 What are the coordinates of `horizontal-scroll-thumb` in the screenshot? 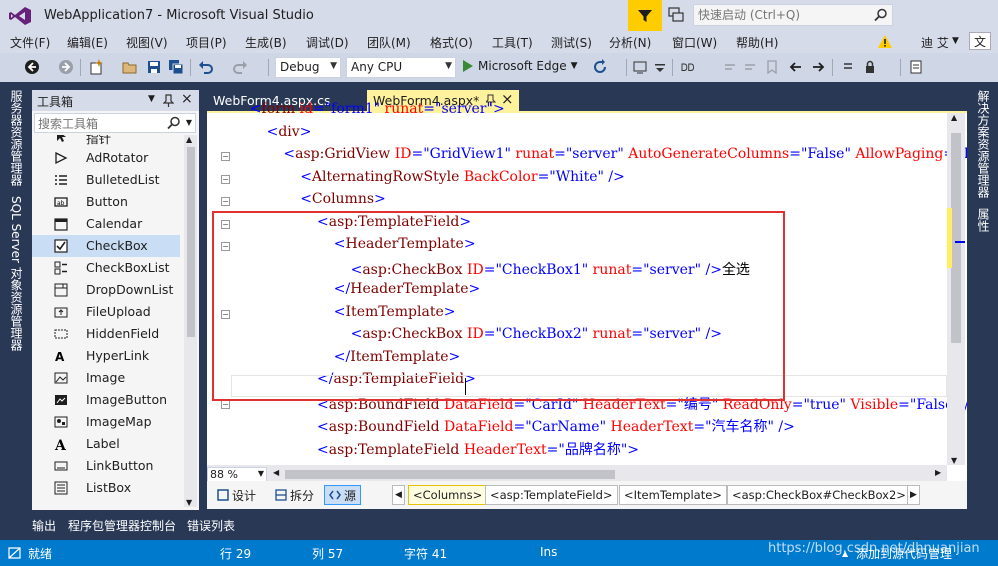 It's located at (450, 474).